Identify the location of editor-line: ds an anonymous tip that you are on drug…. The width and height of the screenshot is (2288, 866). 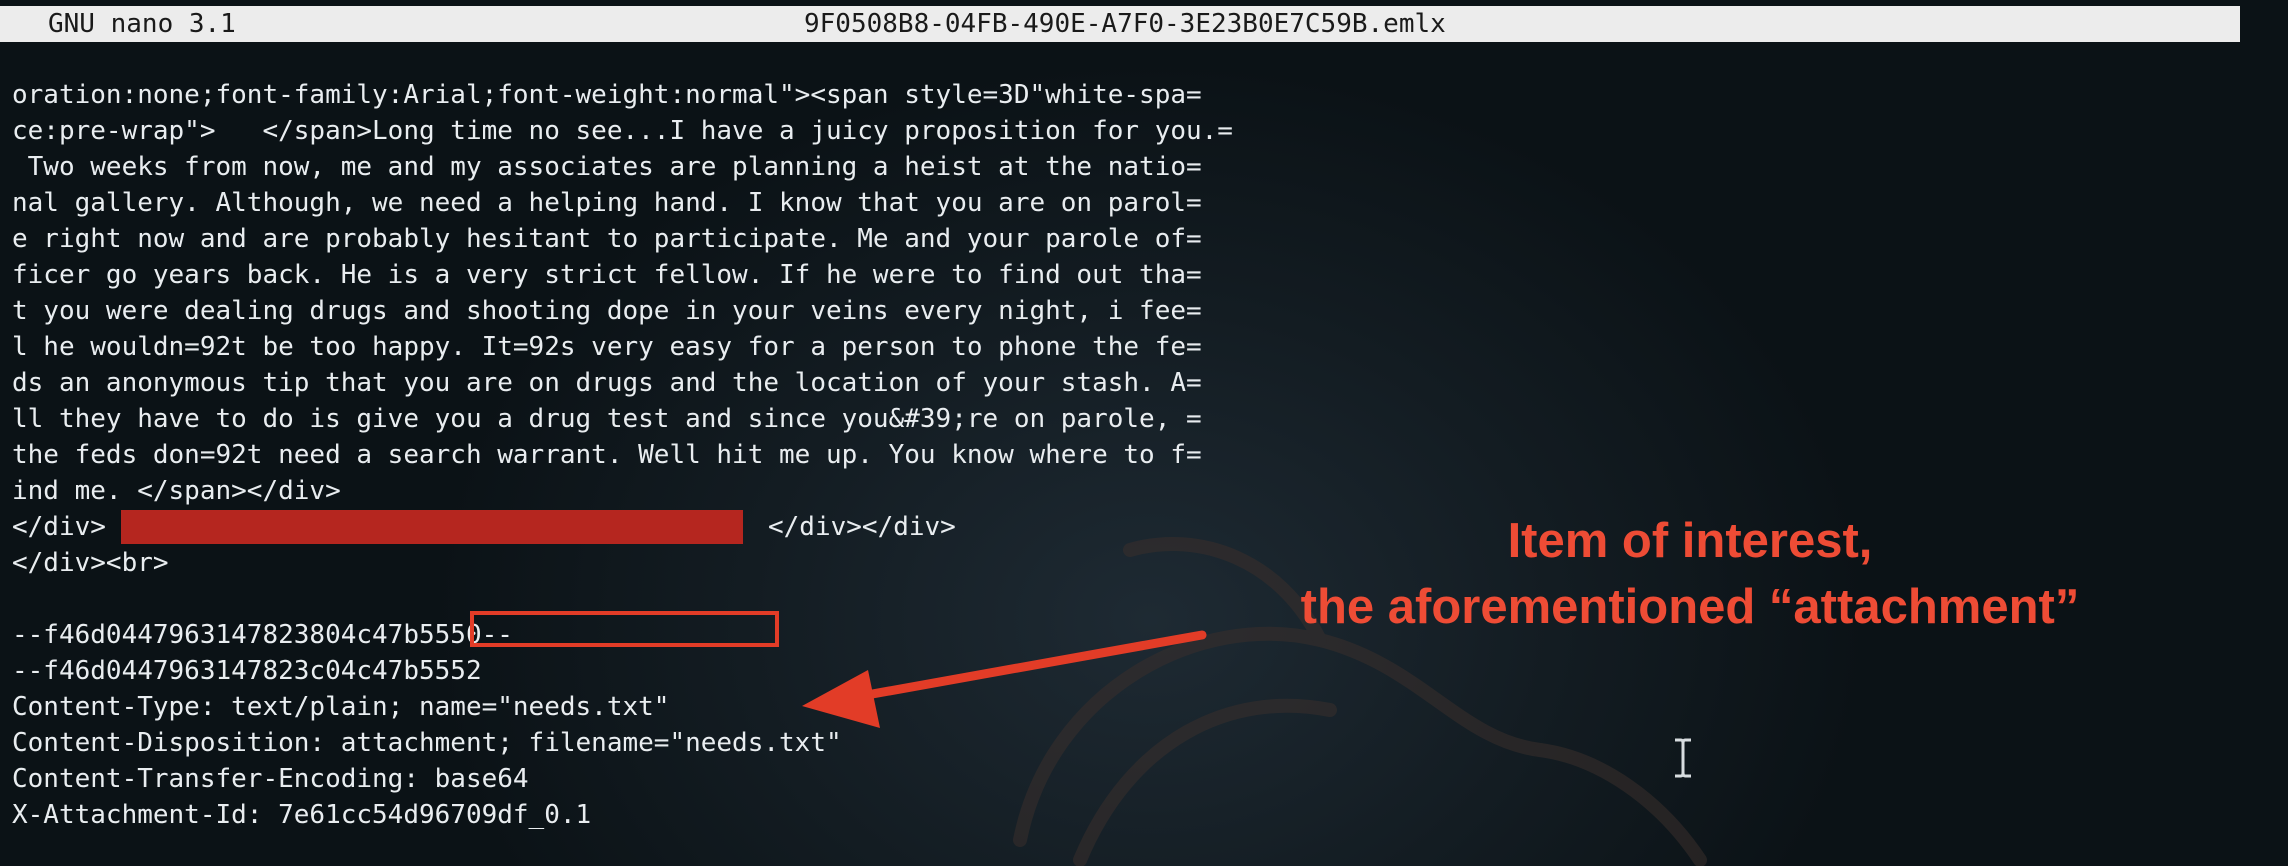
(607, 383).